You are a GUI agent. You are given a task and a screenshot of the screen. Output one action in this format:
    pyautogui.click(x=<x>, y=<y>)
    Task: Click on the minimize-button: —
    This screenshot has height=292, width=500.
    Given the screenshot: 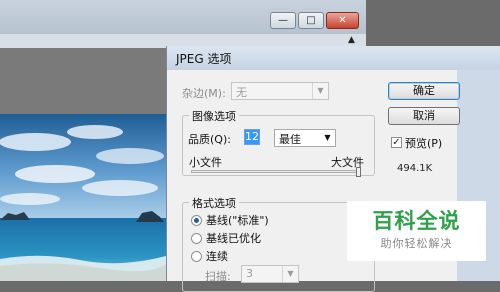 What is the action you would take?
    pyautogui.click(x=283, y=20)
    